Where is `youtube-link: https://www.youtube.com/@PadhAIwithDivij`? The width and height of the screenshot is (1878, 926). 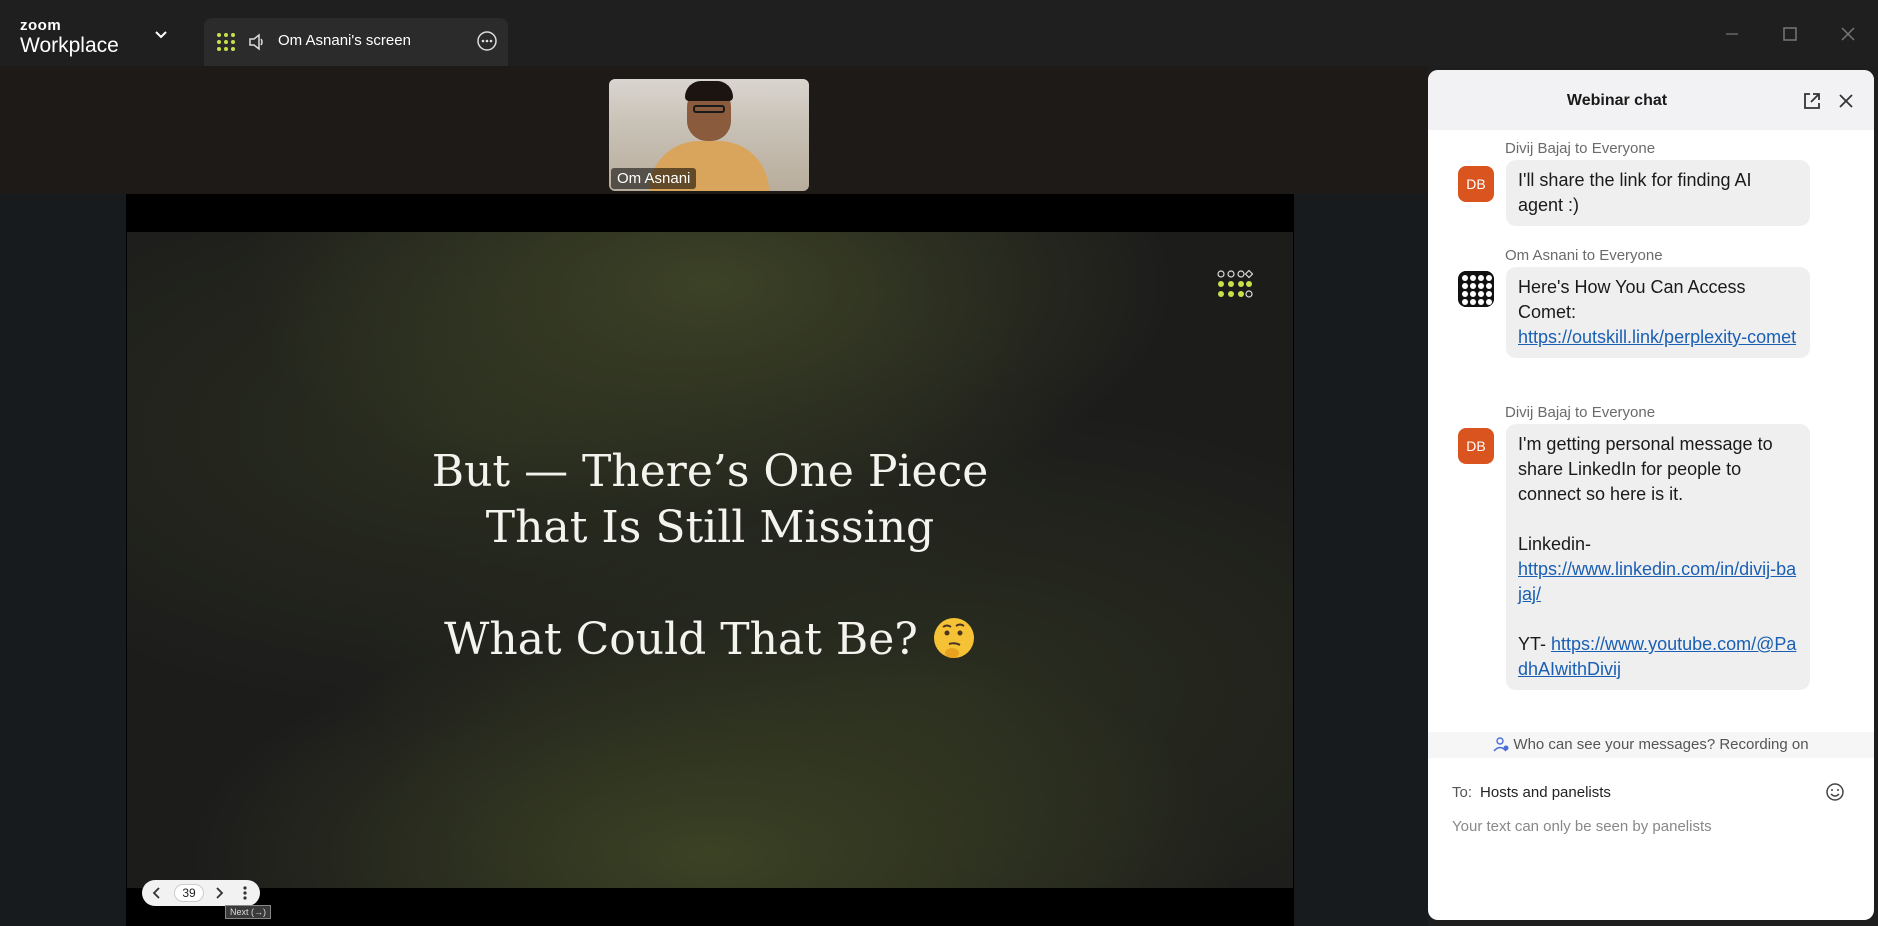
youtube-link: https://www.youtube.com/@PadhAIwithDivij is located at coordinates (1657, 656).